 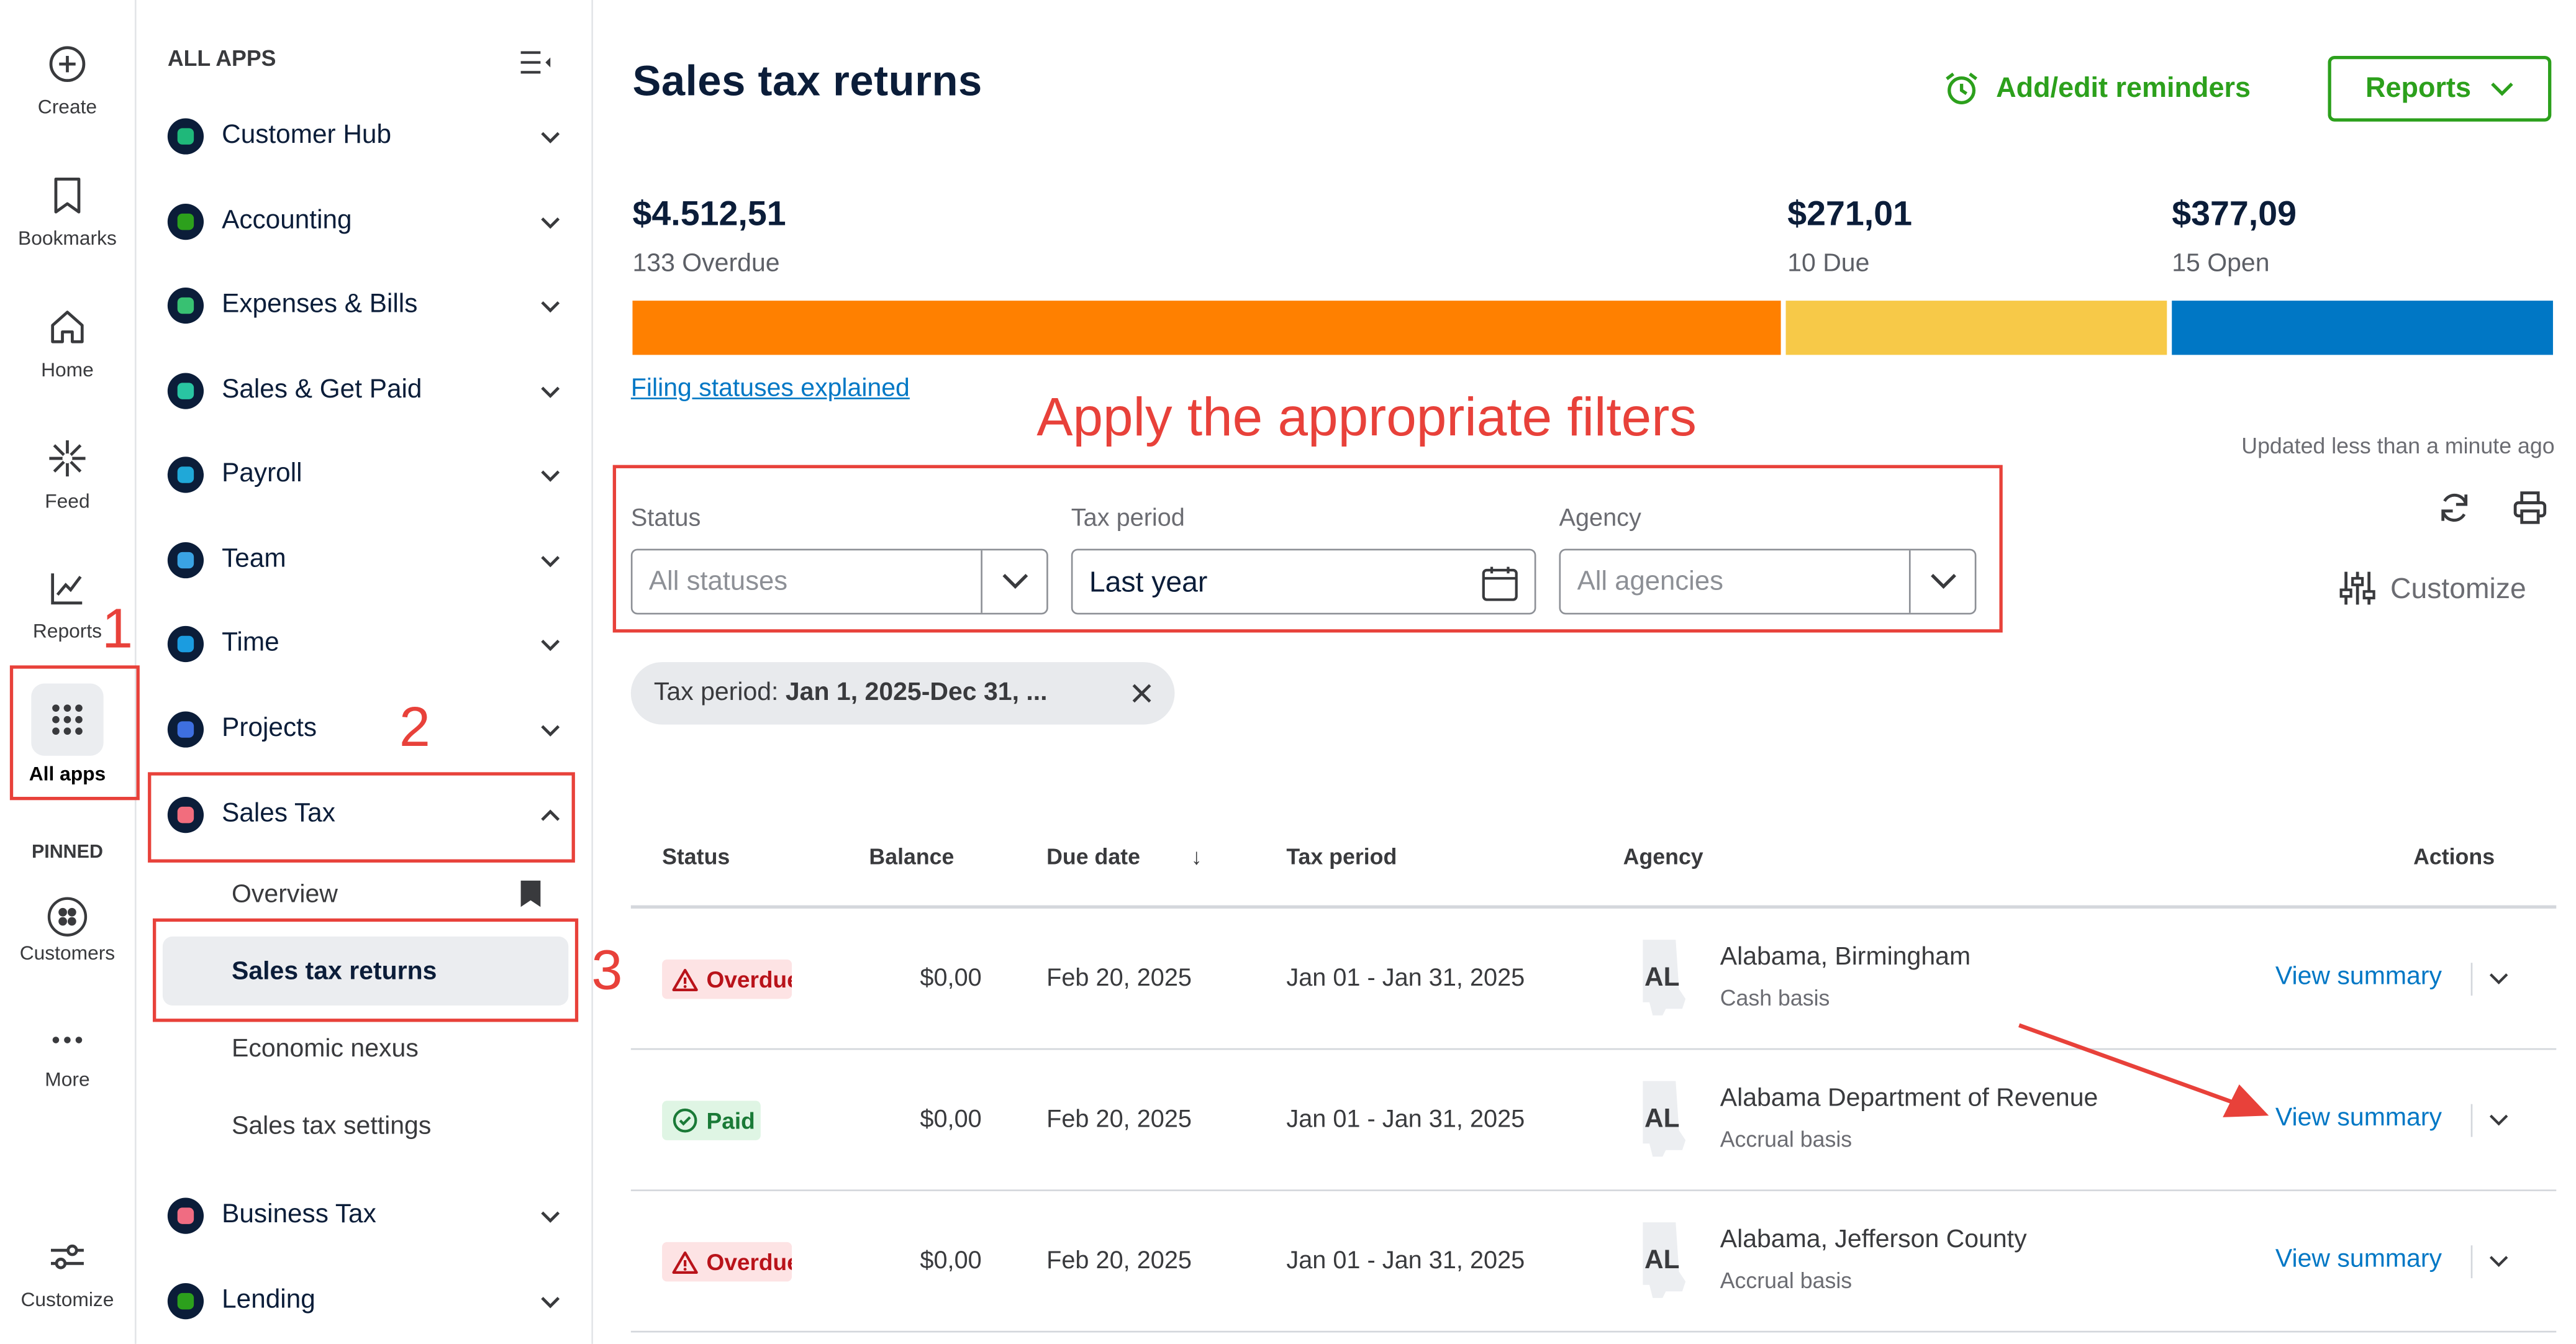 What do you see at coordinates (1341, 858) in the screenshot?
I see `col-tax-period: Tax period` at bounding box center [1341, 858].